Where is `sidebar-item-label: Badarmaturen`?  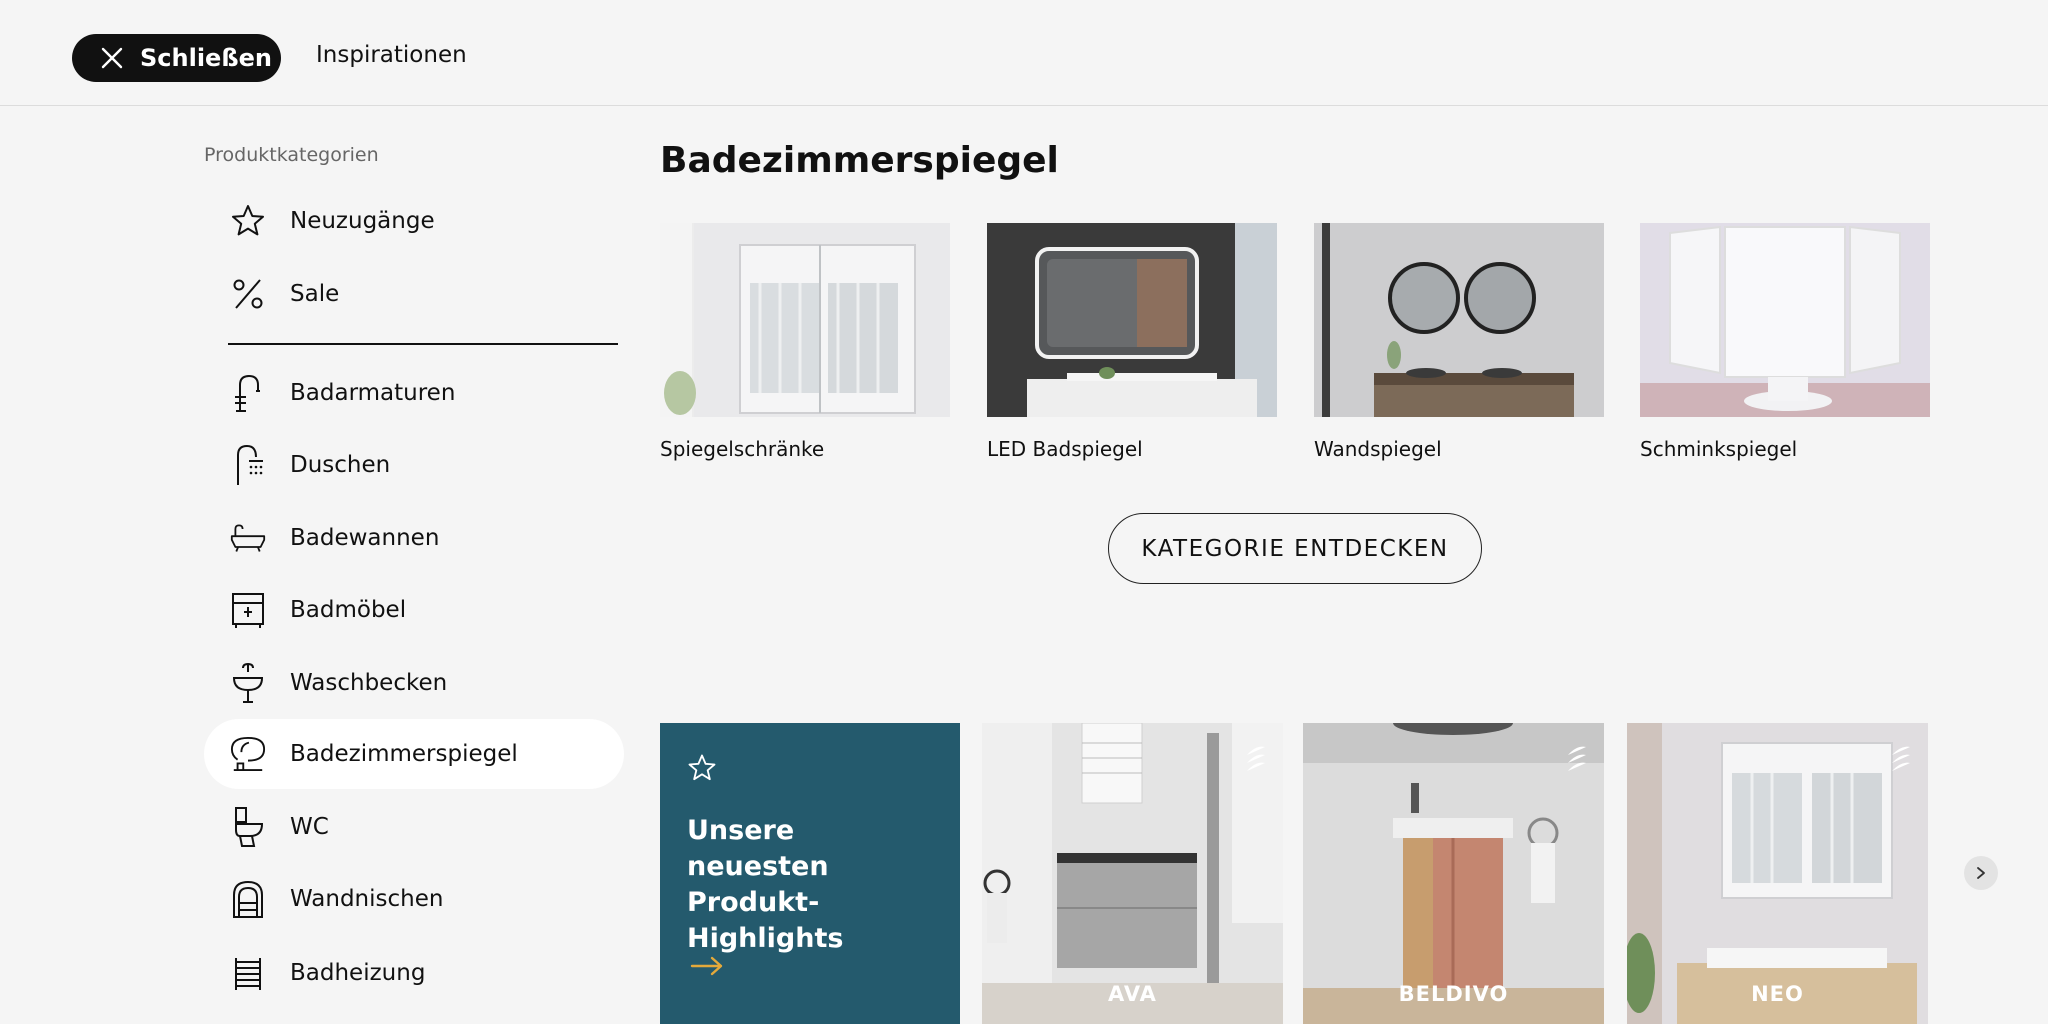 sidebar-item-label: Badarmaturen is located at coordinates (373, 393).